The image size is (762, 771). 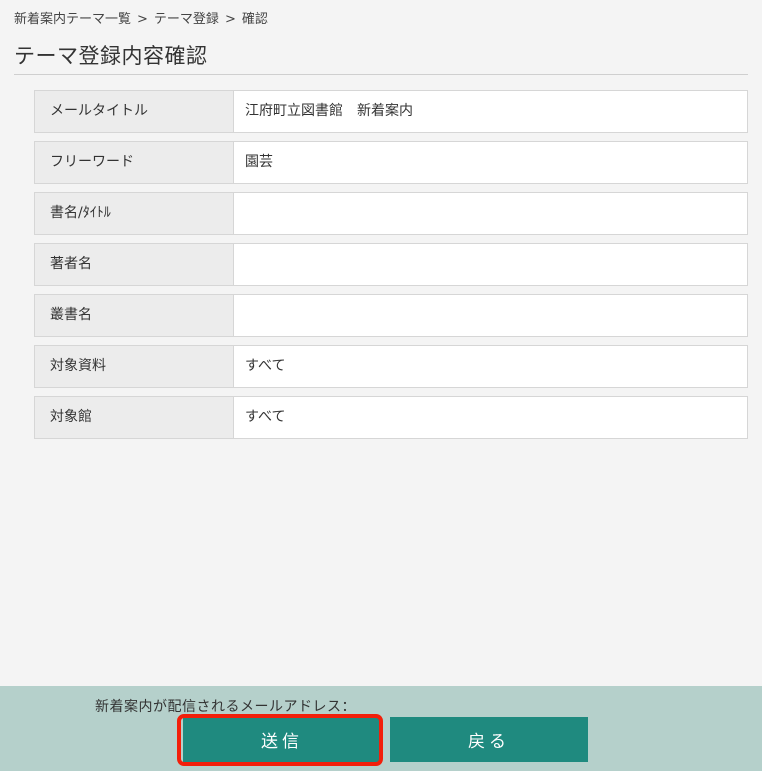 What do you see at coordinates (134, 213) in the screenshot?
I see `row-label: 書名/ﾀｲﾄﾙ` at bounding box center [134, 213].